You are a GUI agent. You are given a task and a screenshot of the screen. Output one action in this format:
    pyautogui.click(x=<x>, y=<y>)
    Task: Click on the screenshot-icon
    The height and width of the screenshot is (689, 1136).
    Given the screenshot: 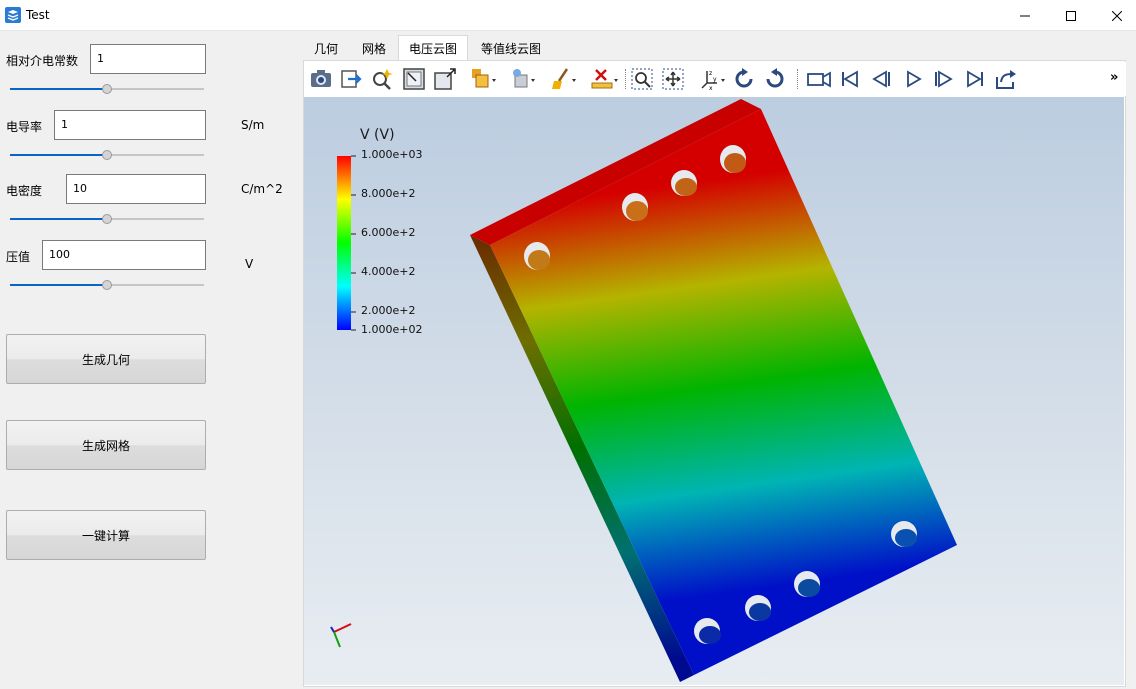 What is the action you would take?
    pyautogui.click(x=321, y=79)
    